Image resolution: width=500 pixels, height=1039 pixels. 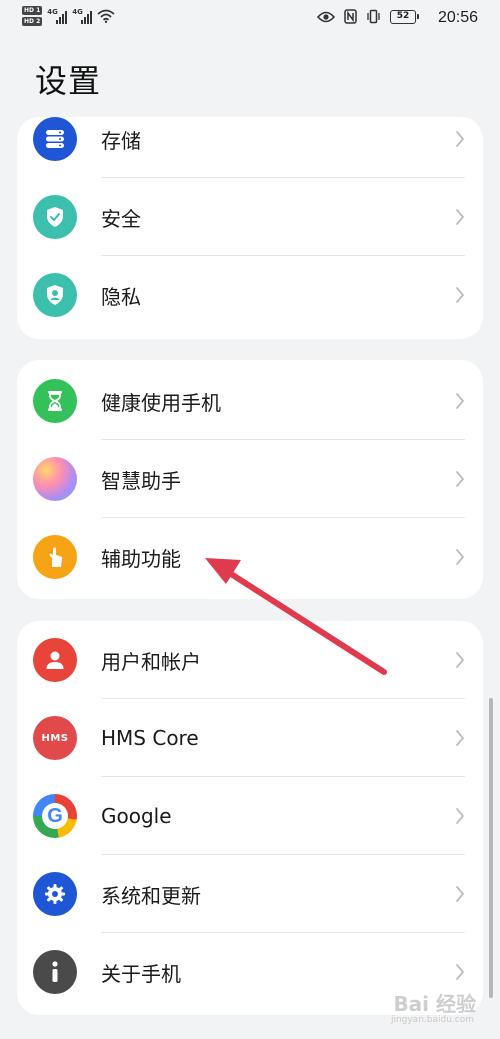 I want to click on settings-item-hms-core: HMS HMS Core, so click(x=250, y=738).